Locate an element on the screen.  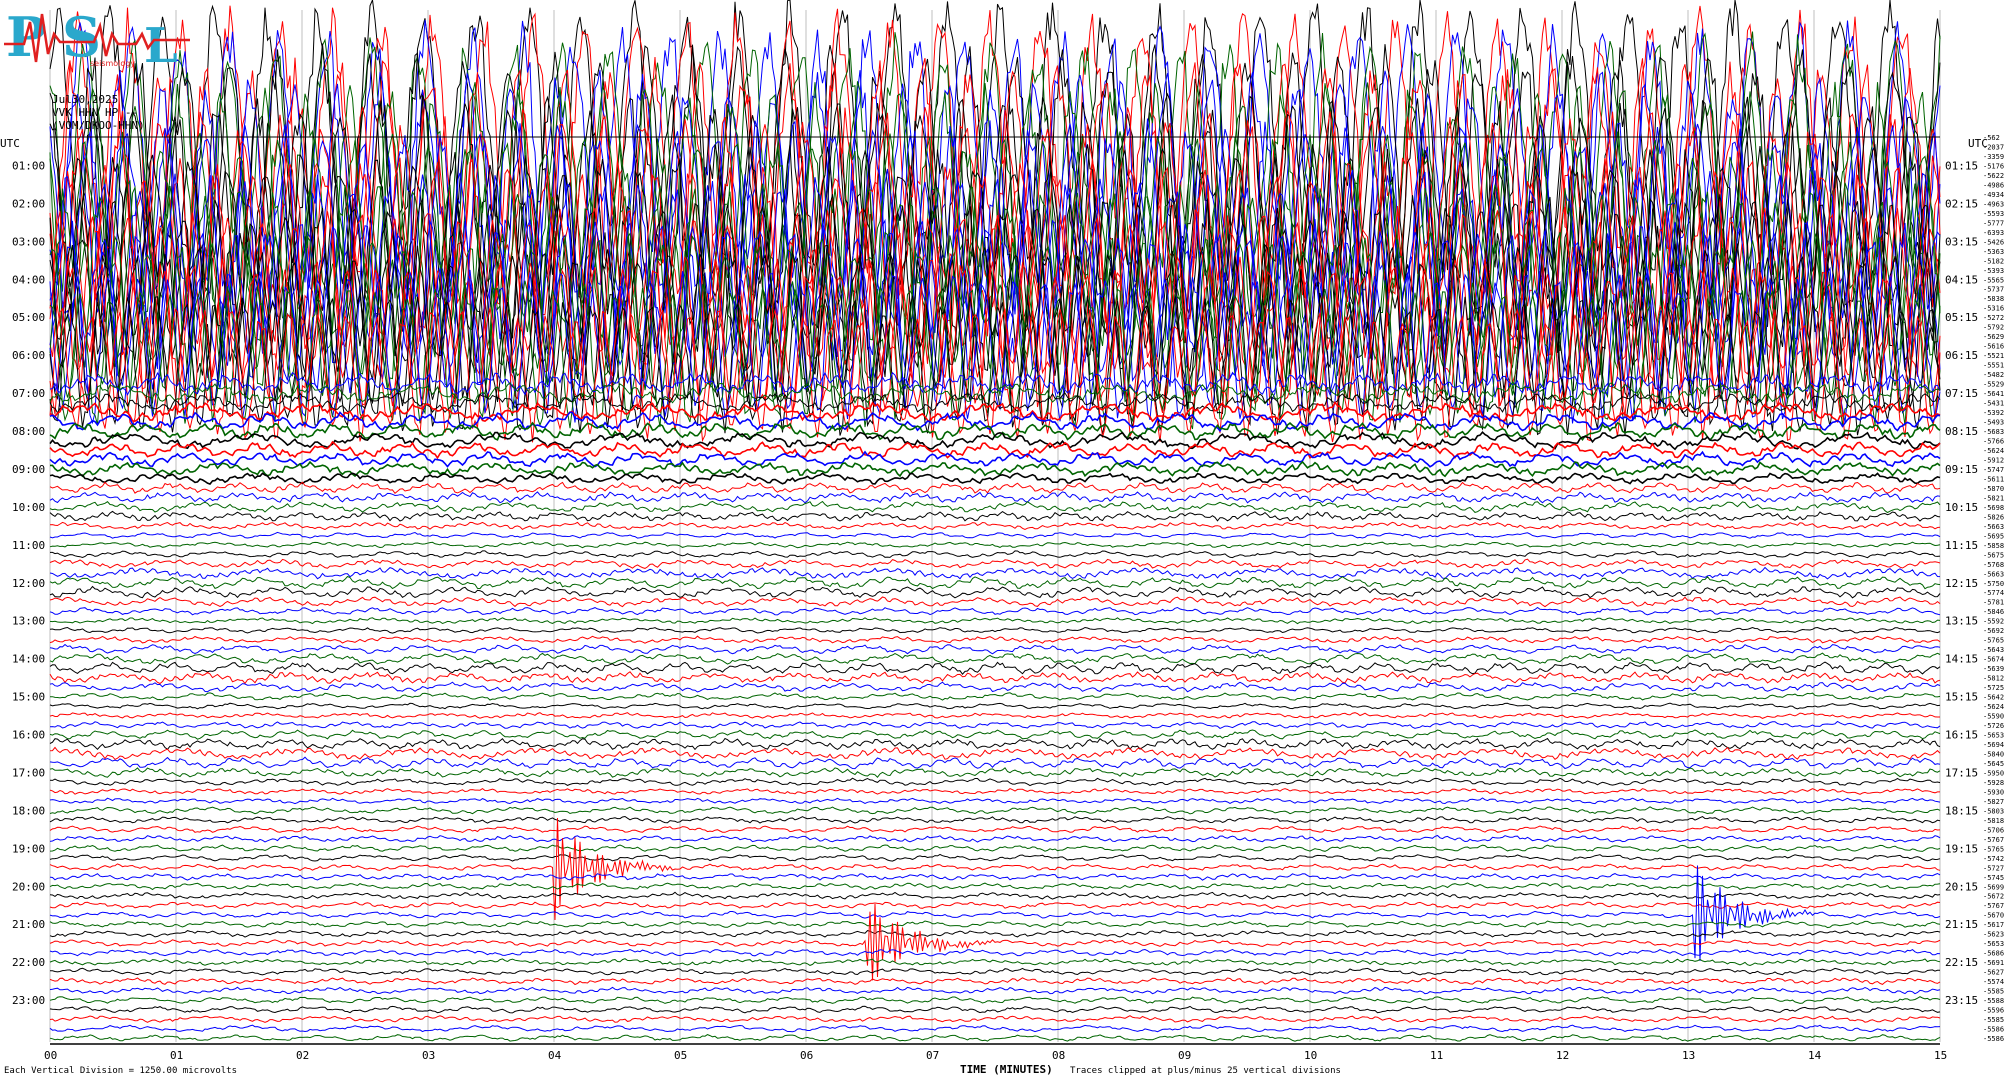
trace-offset-label: -5826 is located at coordinates (1993, 517).